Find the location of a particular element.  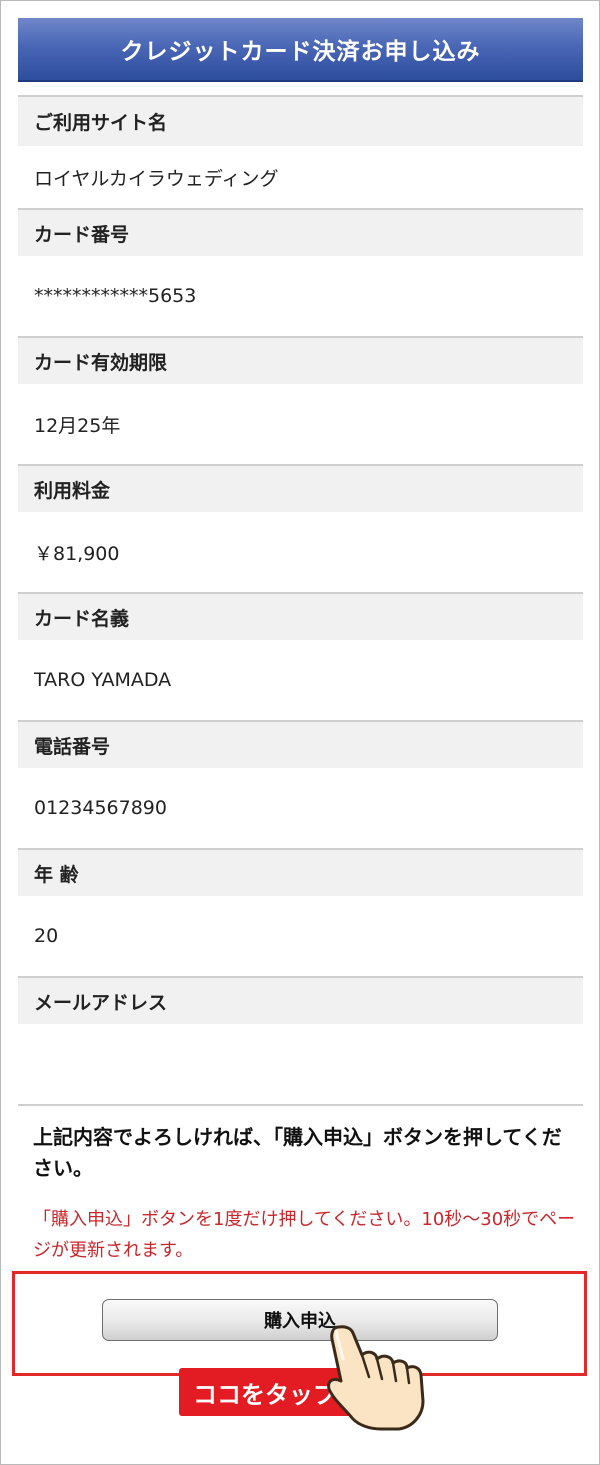

page-title: クレジットカード決済お申し込み is located at coordinates (300, 50).